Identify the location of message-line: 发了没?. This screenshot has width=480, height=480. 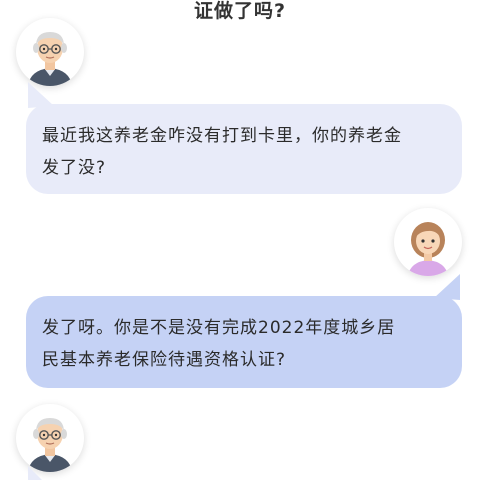
(74, 168).